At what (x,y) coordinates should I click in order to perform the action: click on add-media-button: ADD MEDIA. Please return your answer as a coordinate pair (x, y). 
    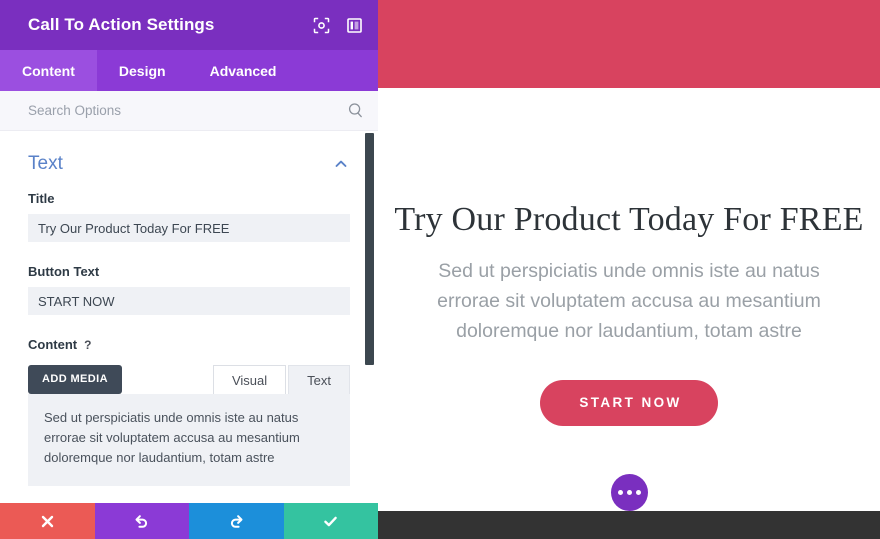
    Looking at the image, I should click on (75, 379).